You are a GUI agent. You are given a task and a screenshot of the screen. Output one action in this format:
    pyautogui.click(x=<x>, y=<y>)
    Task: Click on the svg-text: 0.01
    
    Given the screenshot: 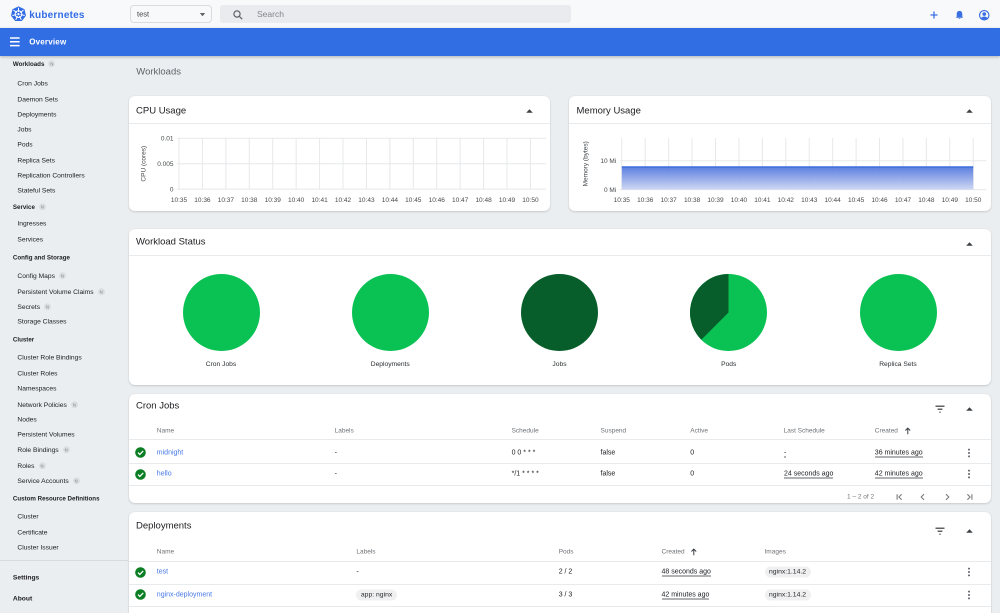 What is the action you would take?
    pyautogui.click(x=166, y=138)
    